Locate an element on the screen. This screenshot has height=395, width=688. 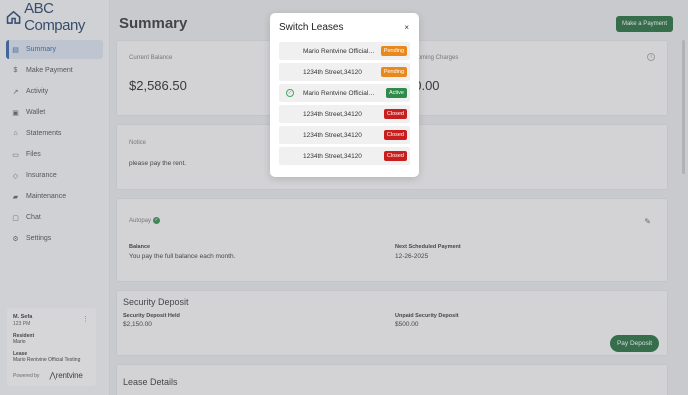
status-badge: Active is located at coordinates (396, 93).